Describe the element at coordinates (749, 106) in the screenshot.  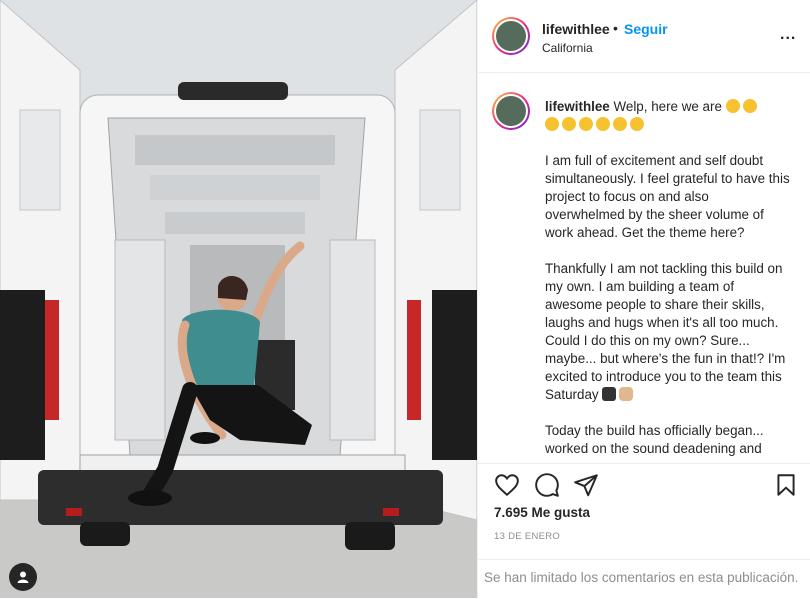
I see `heart-eyes-emoji-icon` at that location.